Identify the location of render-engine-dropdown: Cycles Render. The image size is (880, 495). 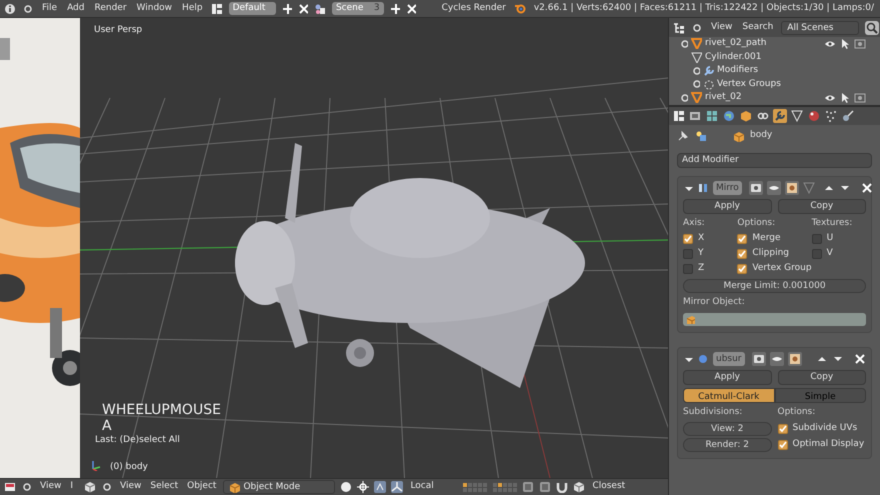
(474, 9).